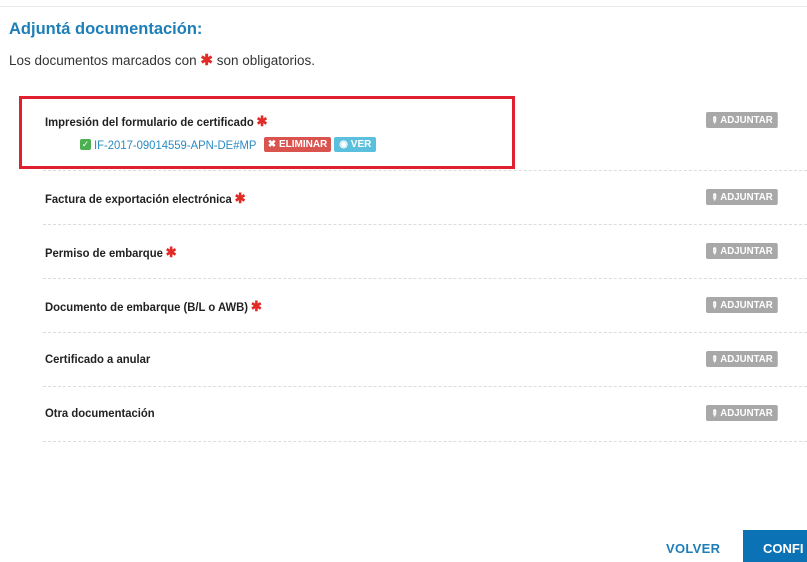 The image size is (807, 562). What do you see at coordinates (266, 60) in the screenshot?
I see `subtitle-text-end: son obligatorios.` at bounding box center [266, 60].